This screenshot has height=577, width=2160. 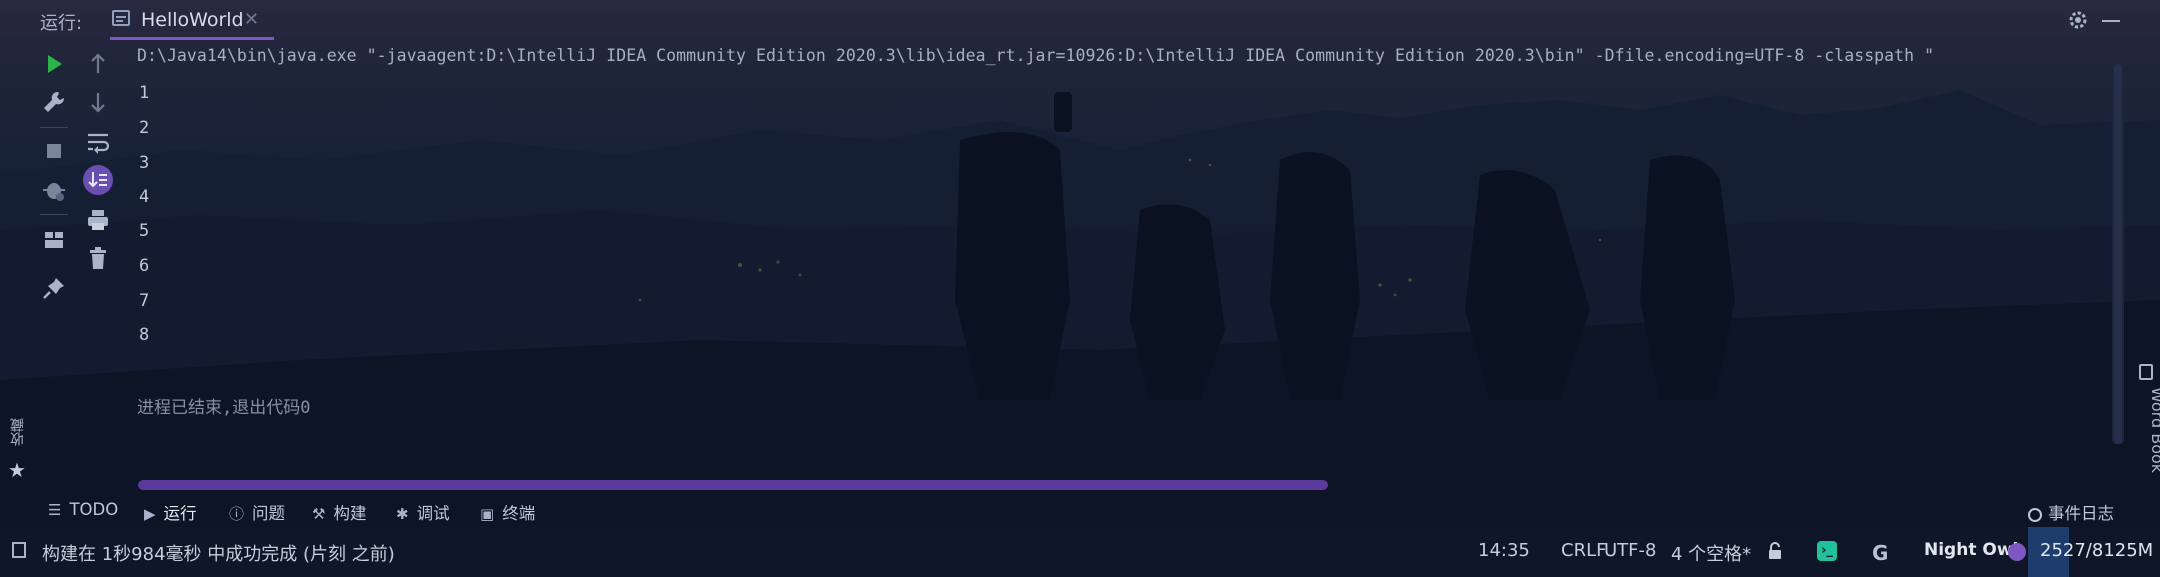 I want to click on tool-window-event-log: 事件日志, so click(x=2071, y=512).